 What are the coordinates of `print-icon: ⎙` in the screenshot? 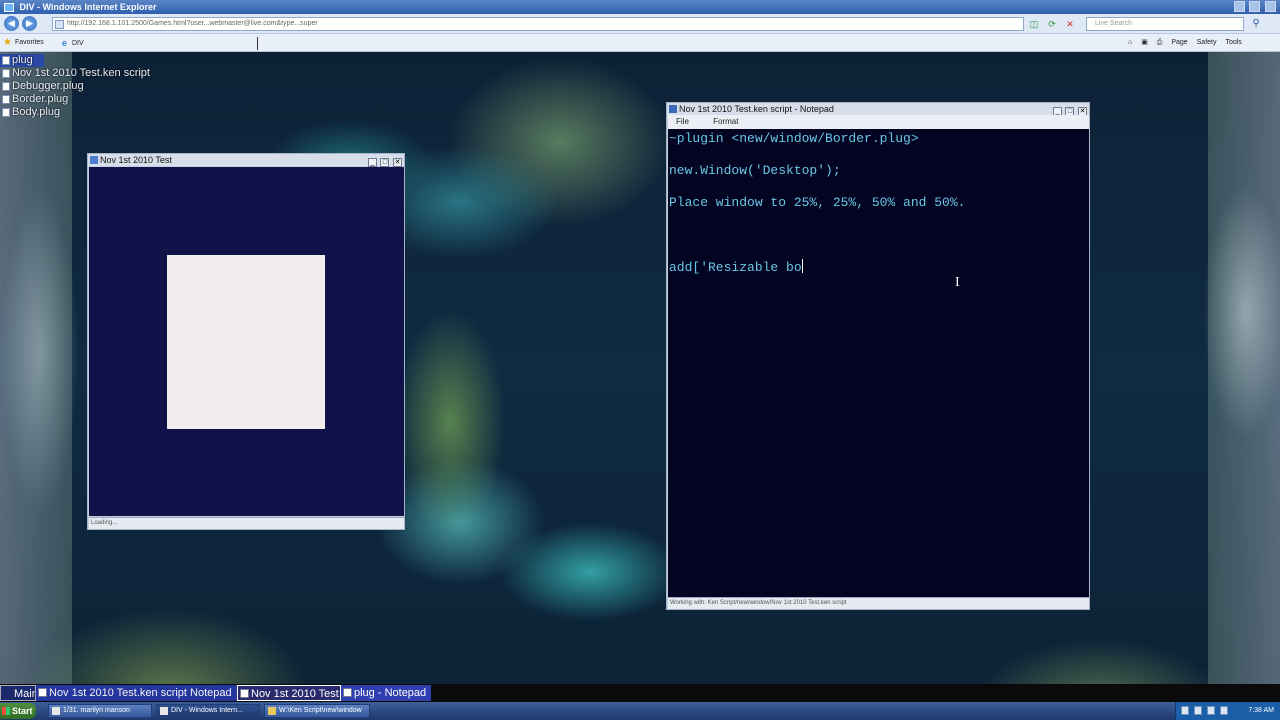 It's located at (1160, 43).